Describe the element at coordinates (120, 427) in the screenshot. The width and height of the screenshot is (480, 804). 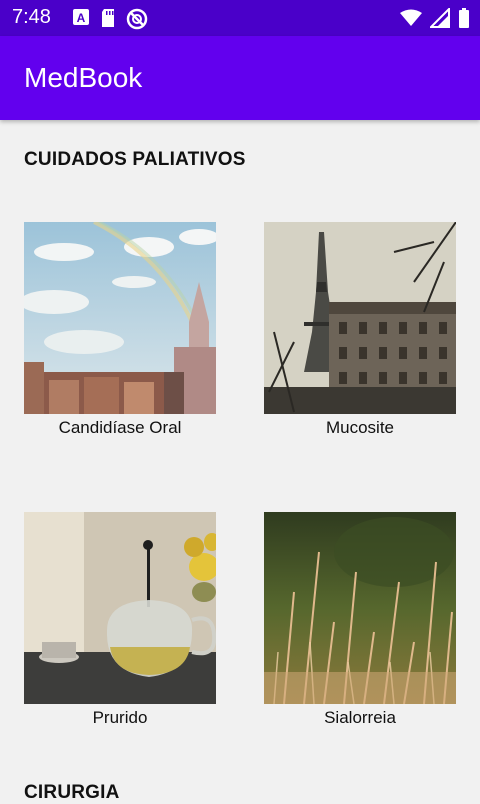
I see `card-label: Candidíase Oral` at that location.